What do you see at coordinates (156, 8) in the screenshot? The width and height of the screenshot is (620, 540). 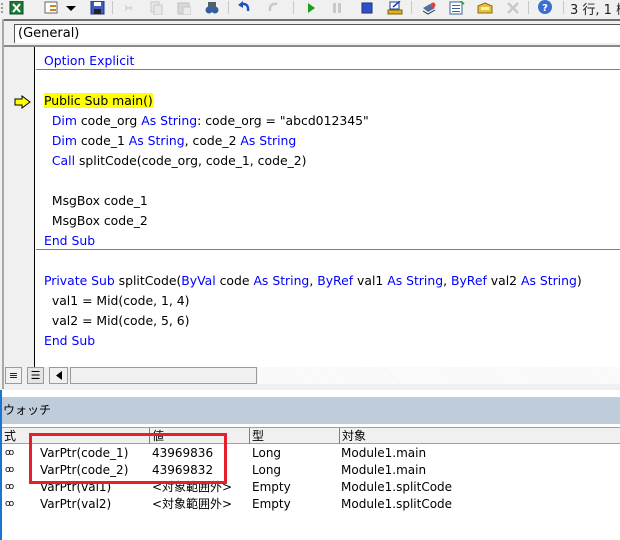 I see `copy-icon` at bounding box center [156, 8].